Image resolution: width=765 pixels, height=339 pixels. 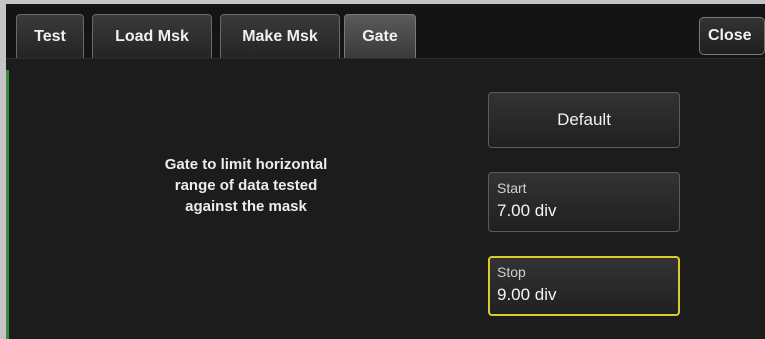 I want to click on tab-load-msk: Load Msk, so click(x=152, y=36).